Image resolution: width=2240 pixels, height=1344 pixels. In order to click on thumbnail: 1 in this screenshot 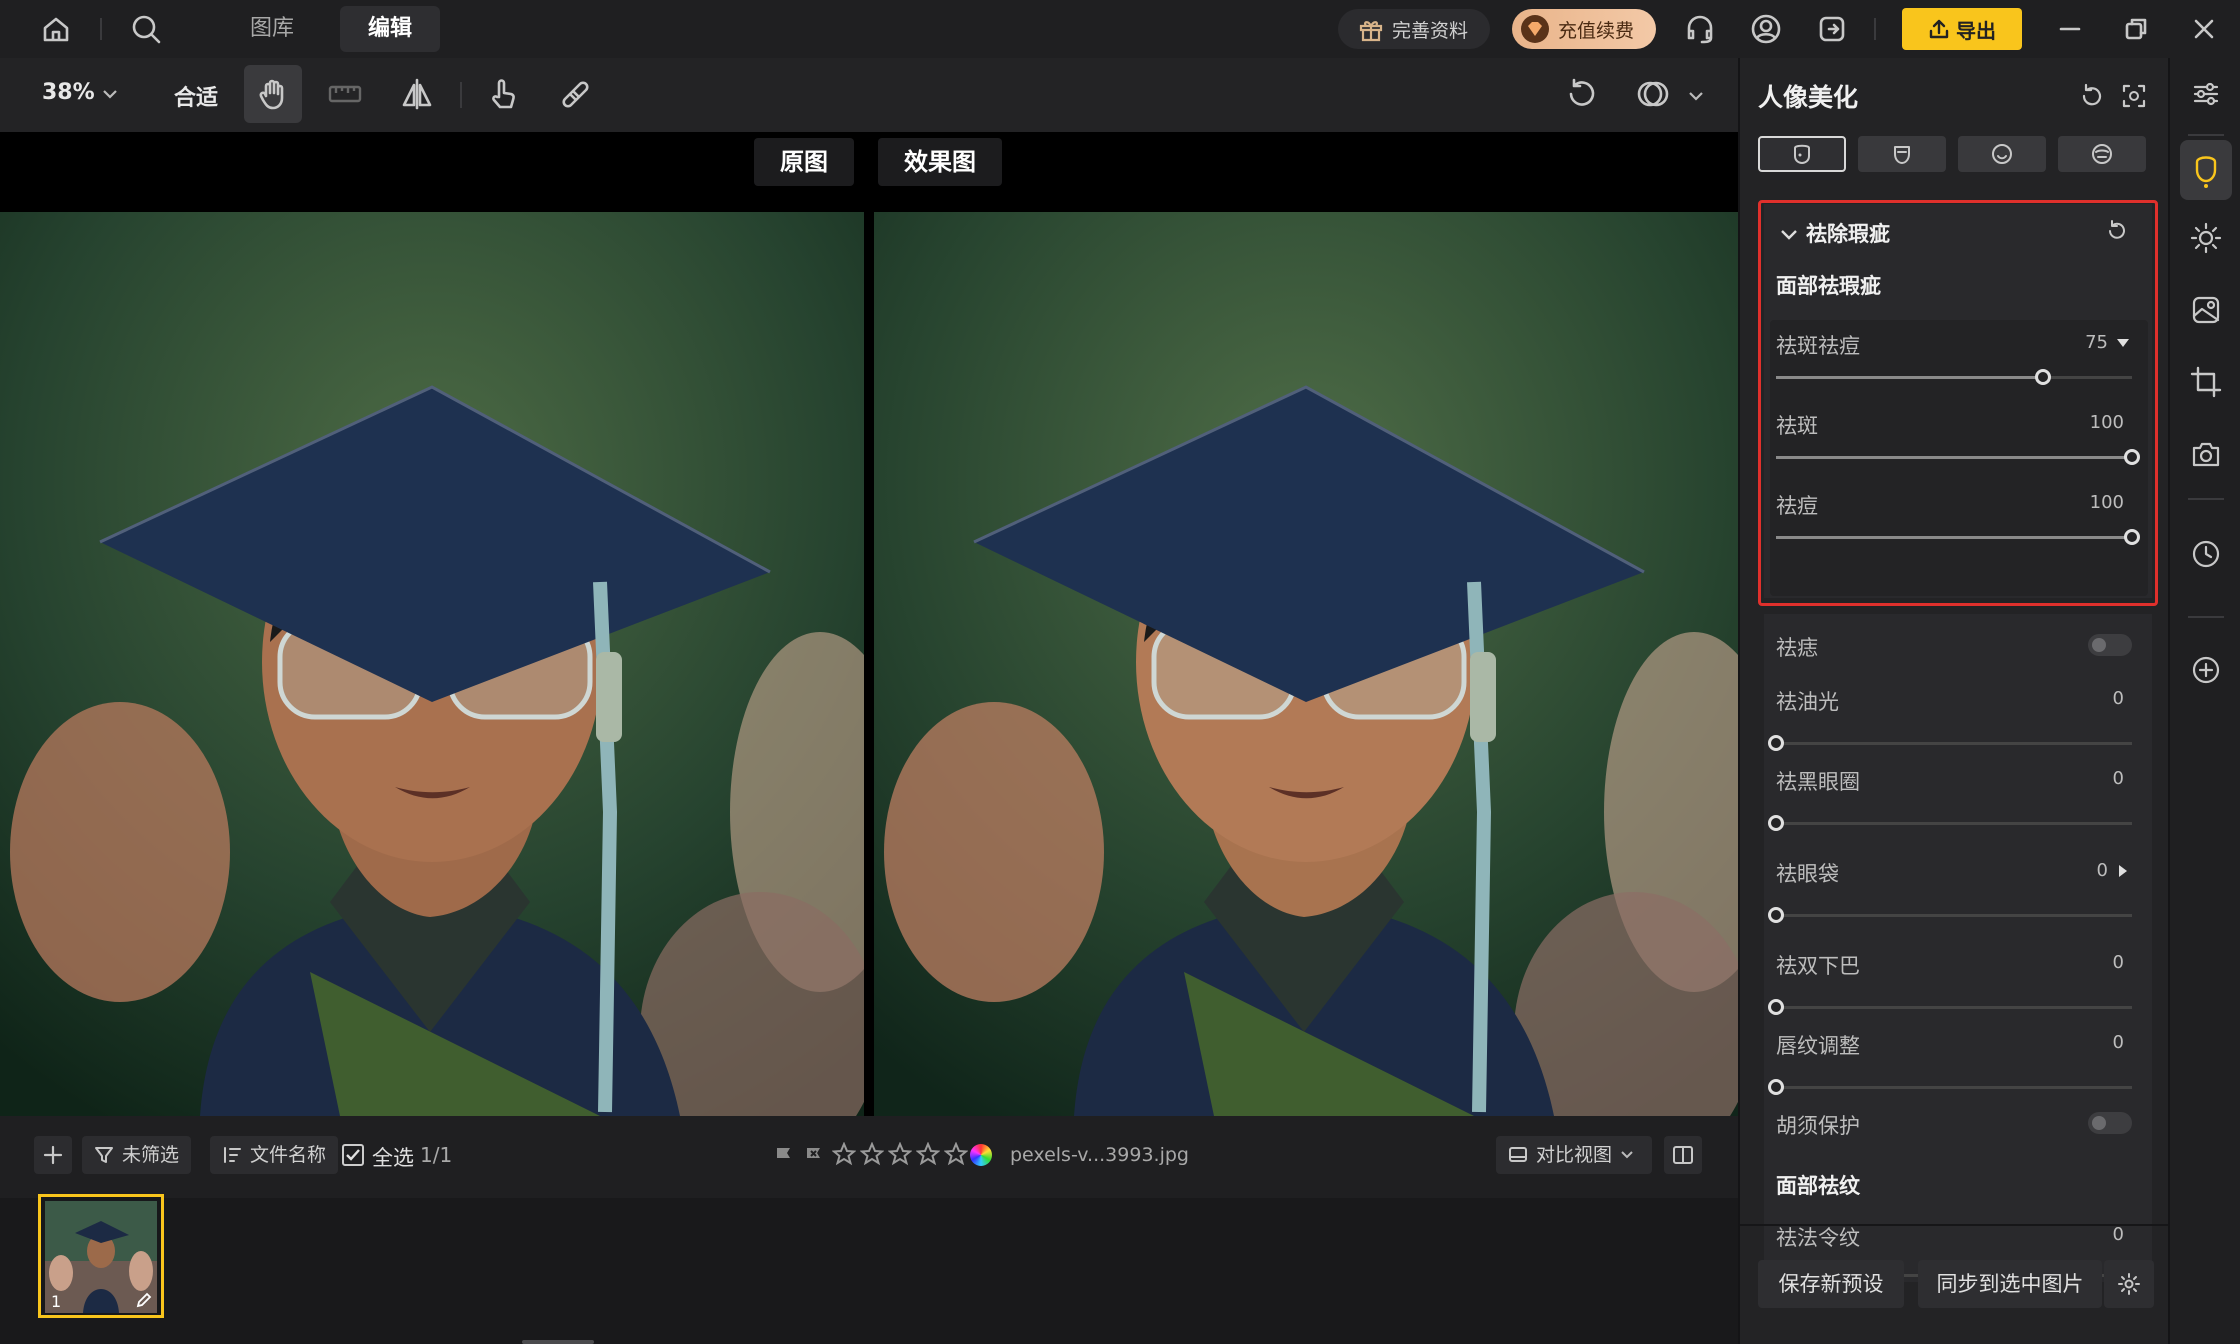, I will do `click(101, 1256)`.